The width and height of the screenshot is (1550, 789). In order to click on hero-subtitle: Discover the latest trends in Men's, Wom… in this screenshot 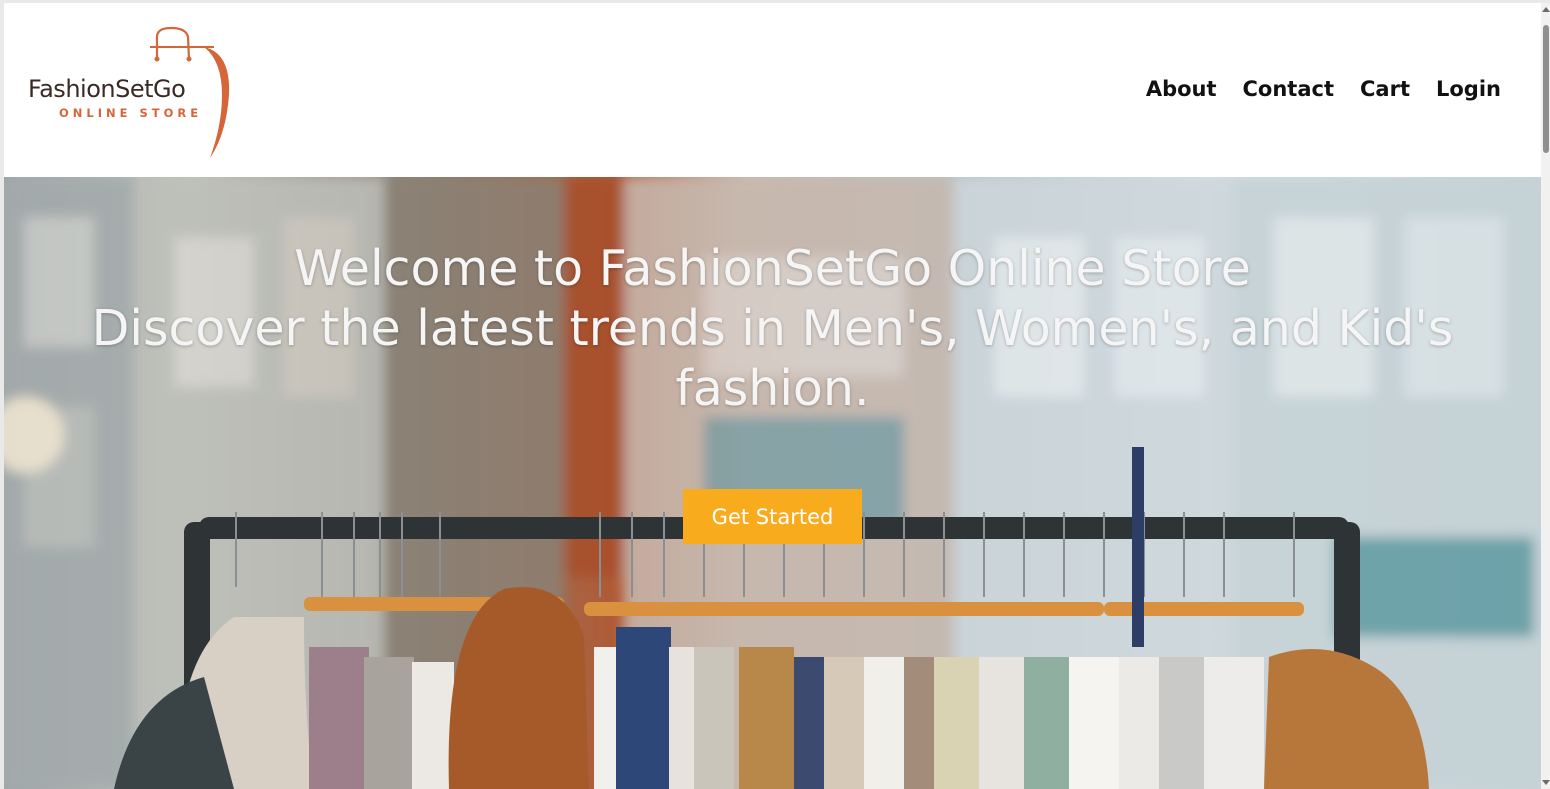, I will do `click(772, 358)`.